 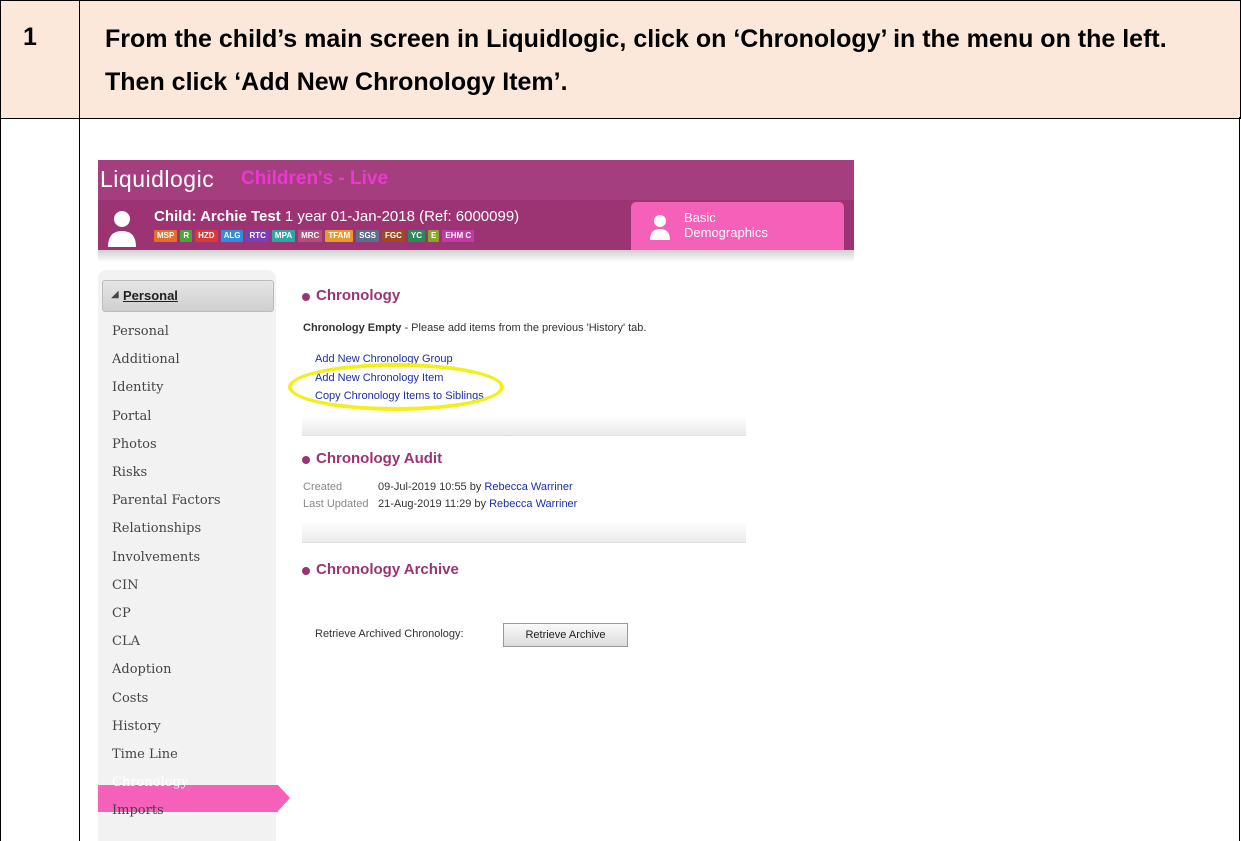 I want to click on sidebar-item-parental-factors: Parental Factors, so click(x=166, y=500).